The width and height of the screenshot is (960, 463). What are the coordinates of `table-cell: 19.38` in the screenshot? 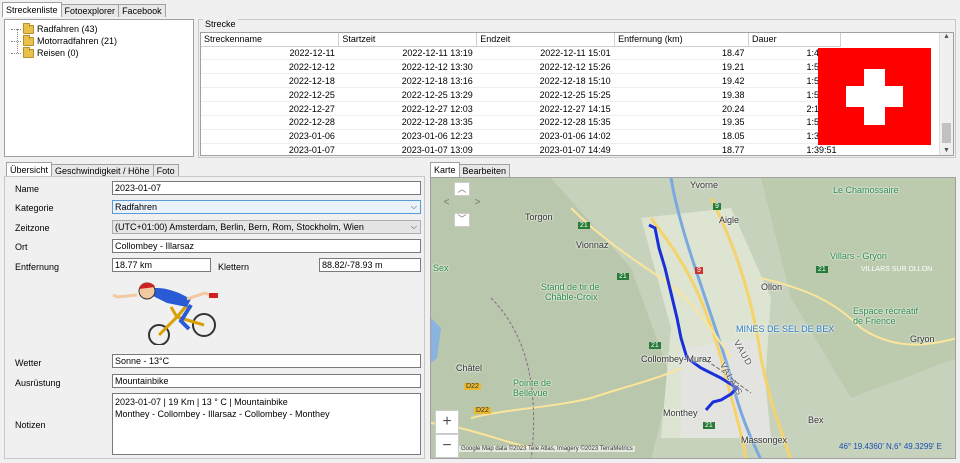 It's located at (681, 95).